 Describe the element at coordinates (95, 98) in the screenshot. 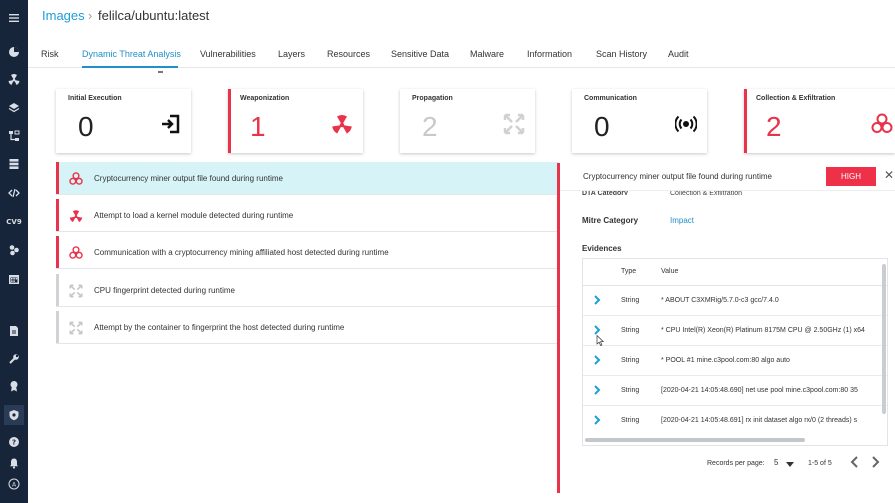

I see `card-title: Initial Execution` at that location.